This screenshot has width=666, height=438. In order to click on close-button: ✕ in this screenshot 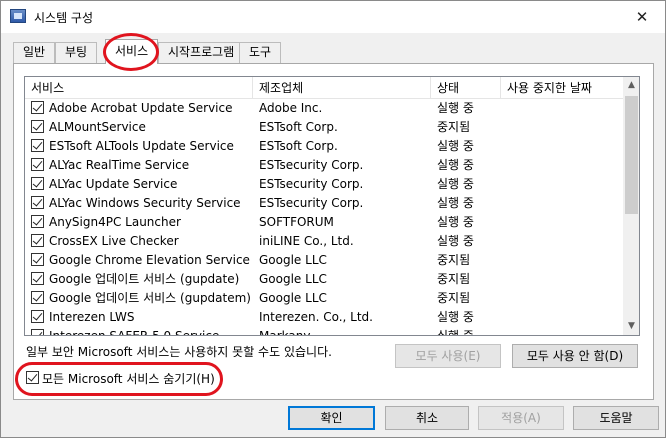, I will do `click(642, 17)`.